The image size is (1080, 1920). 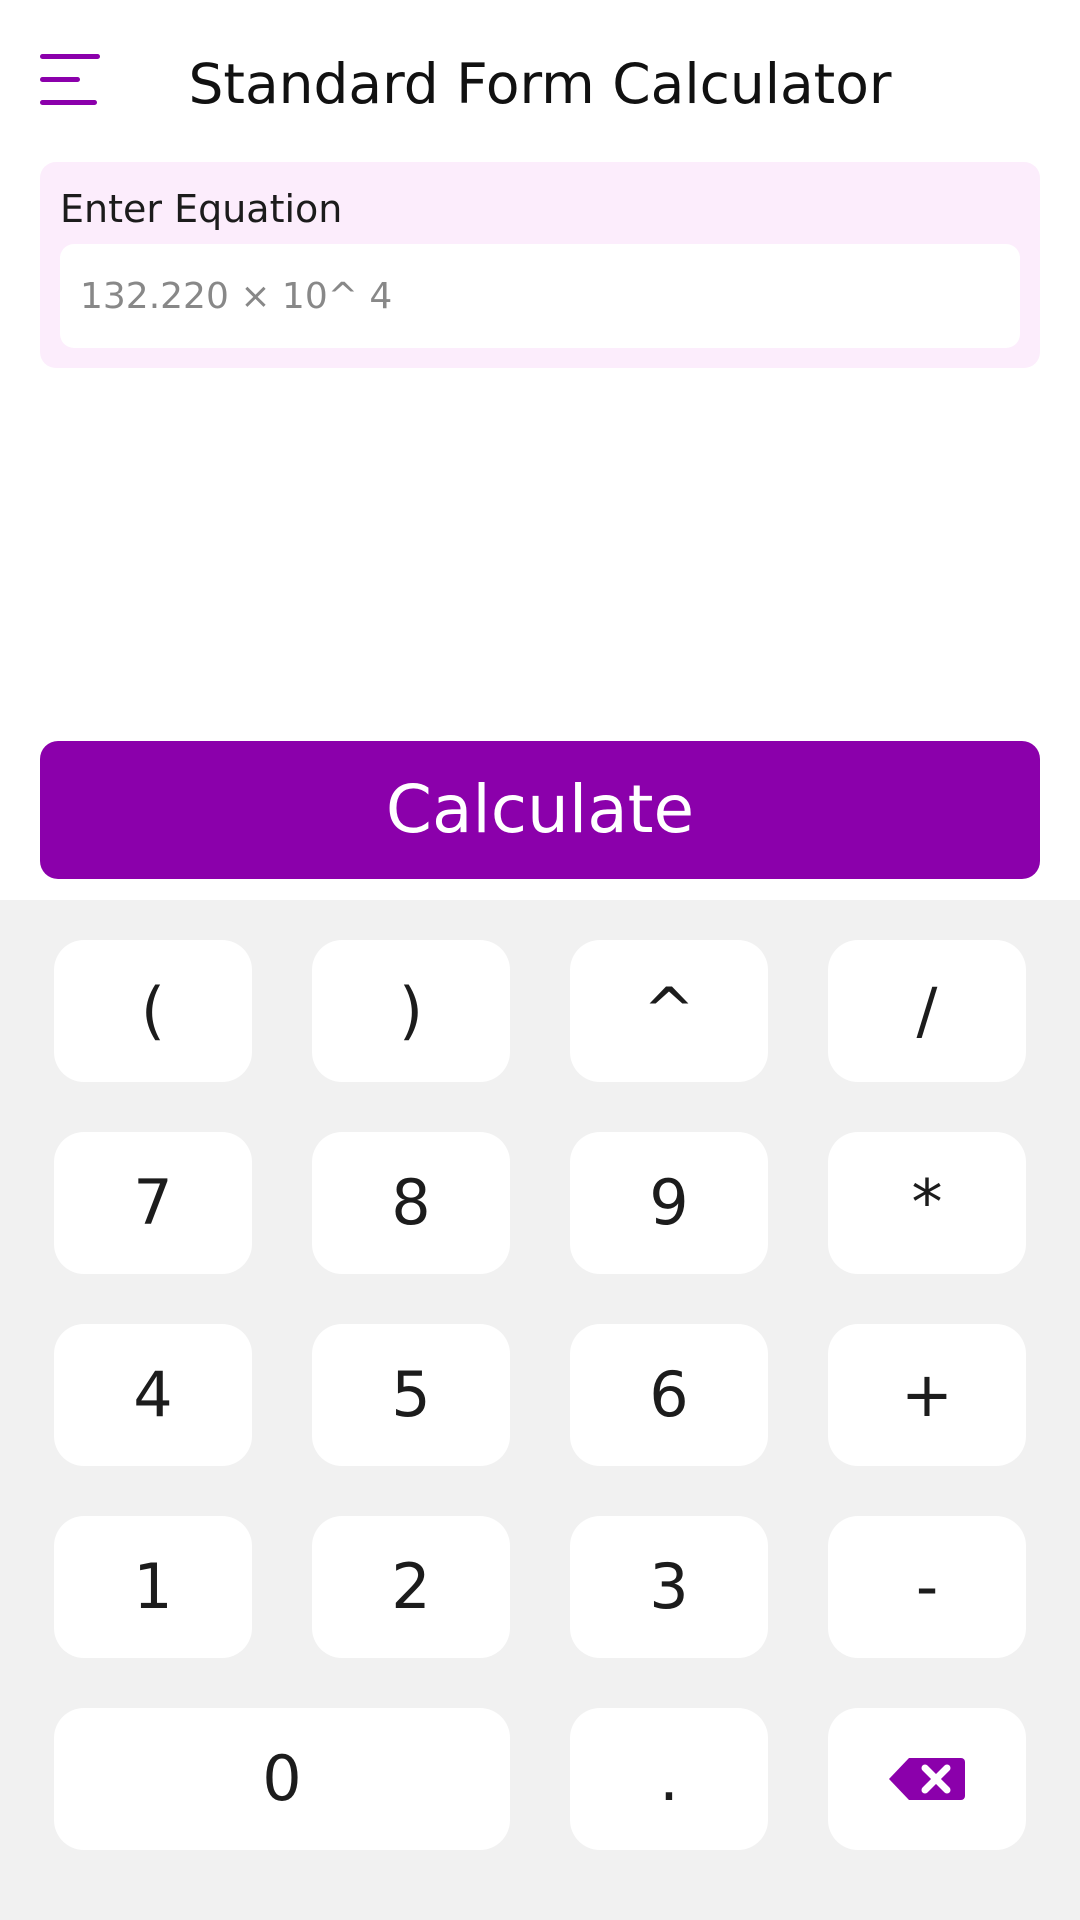 I want to click on equation-card: Enter Equation, so click(x=540, y=265).